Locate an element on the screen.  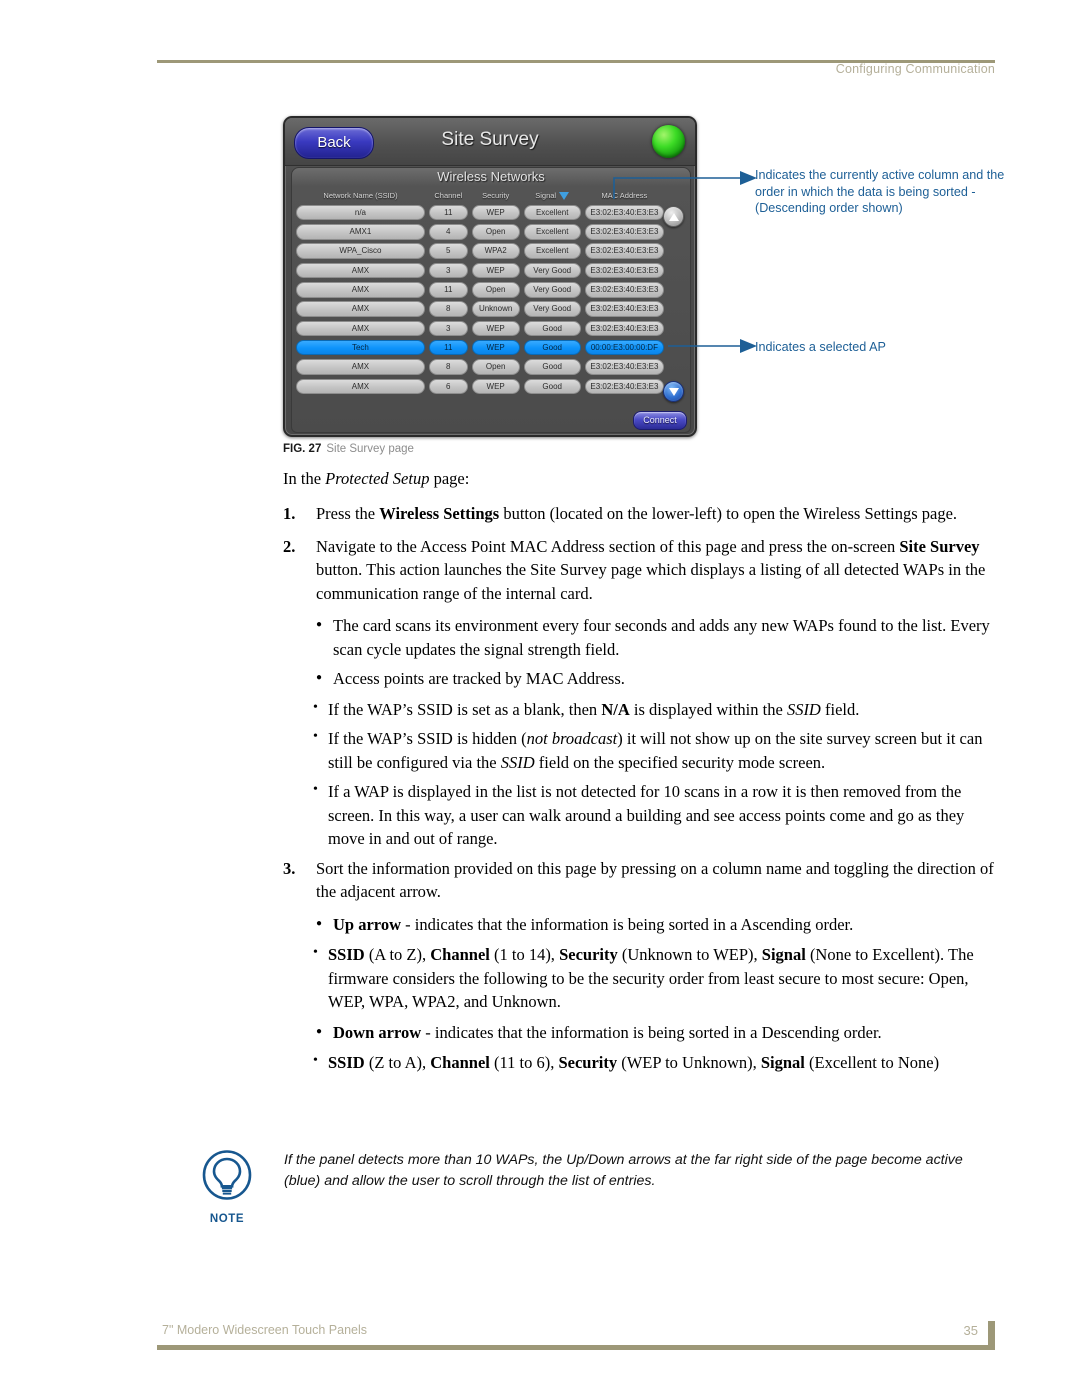
table-row: AMX 6 WEP Good E3:02:E3:40:E3:E3 is located at coordinates (480, 386).